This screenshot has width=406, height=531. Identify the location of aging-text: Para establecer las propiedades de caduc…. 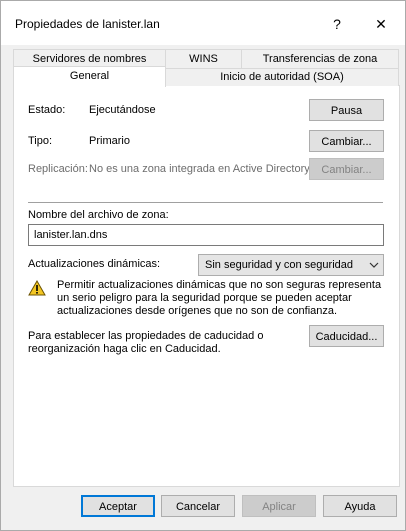
(146, 342).